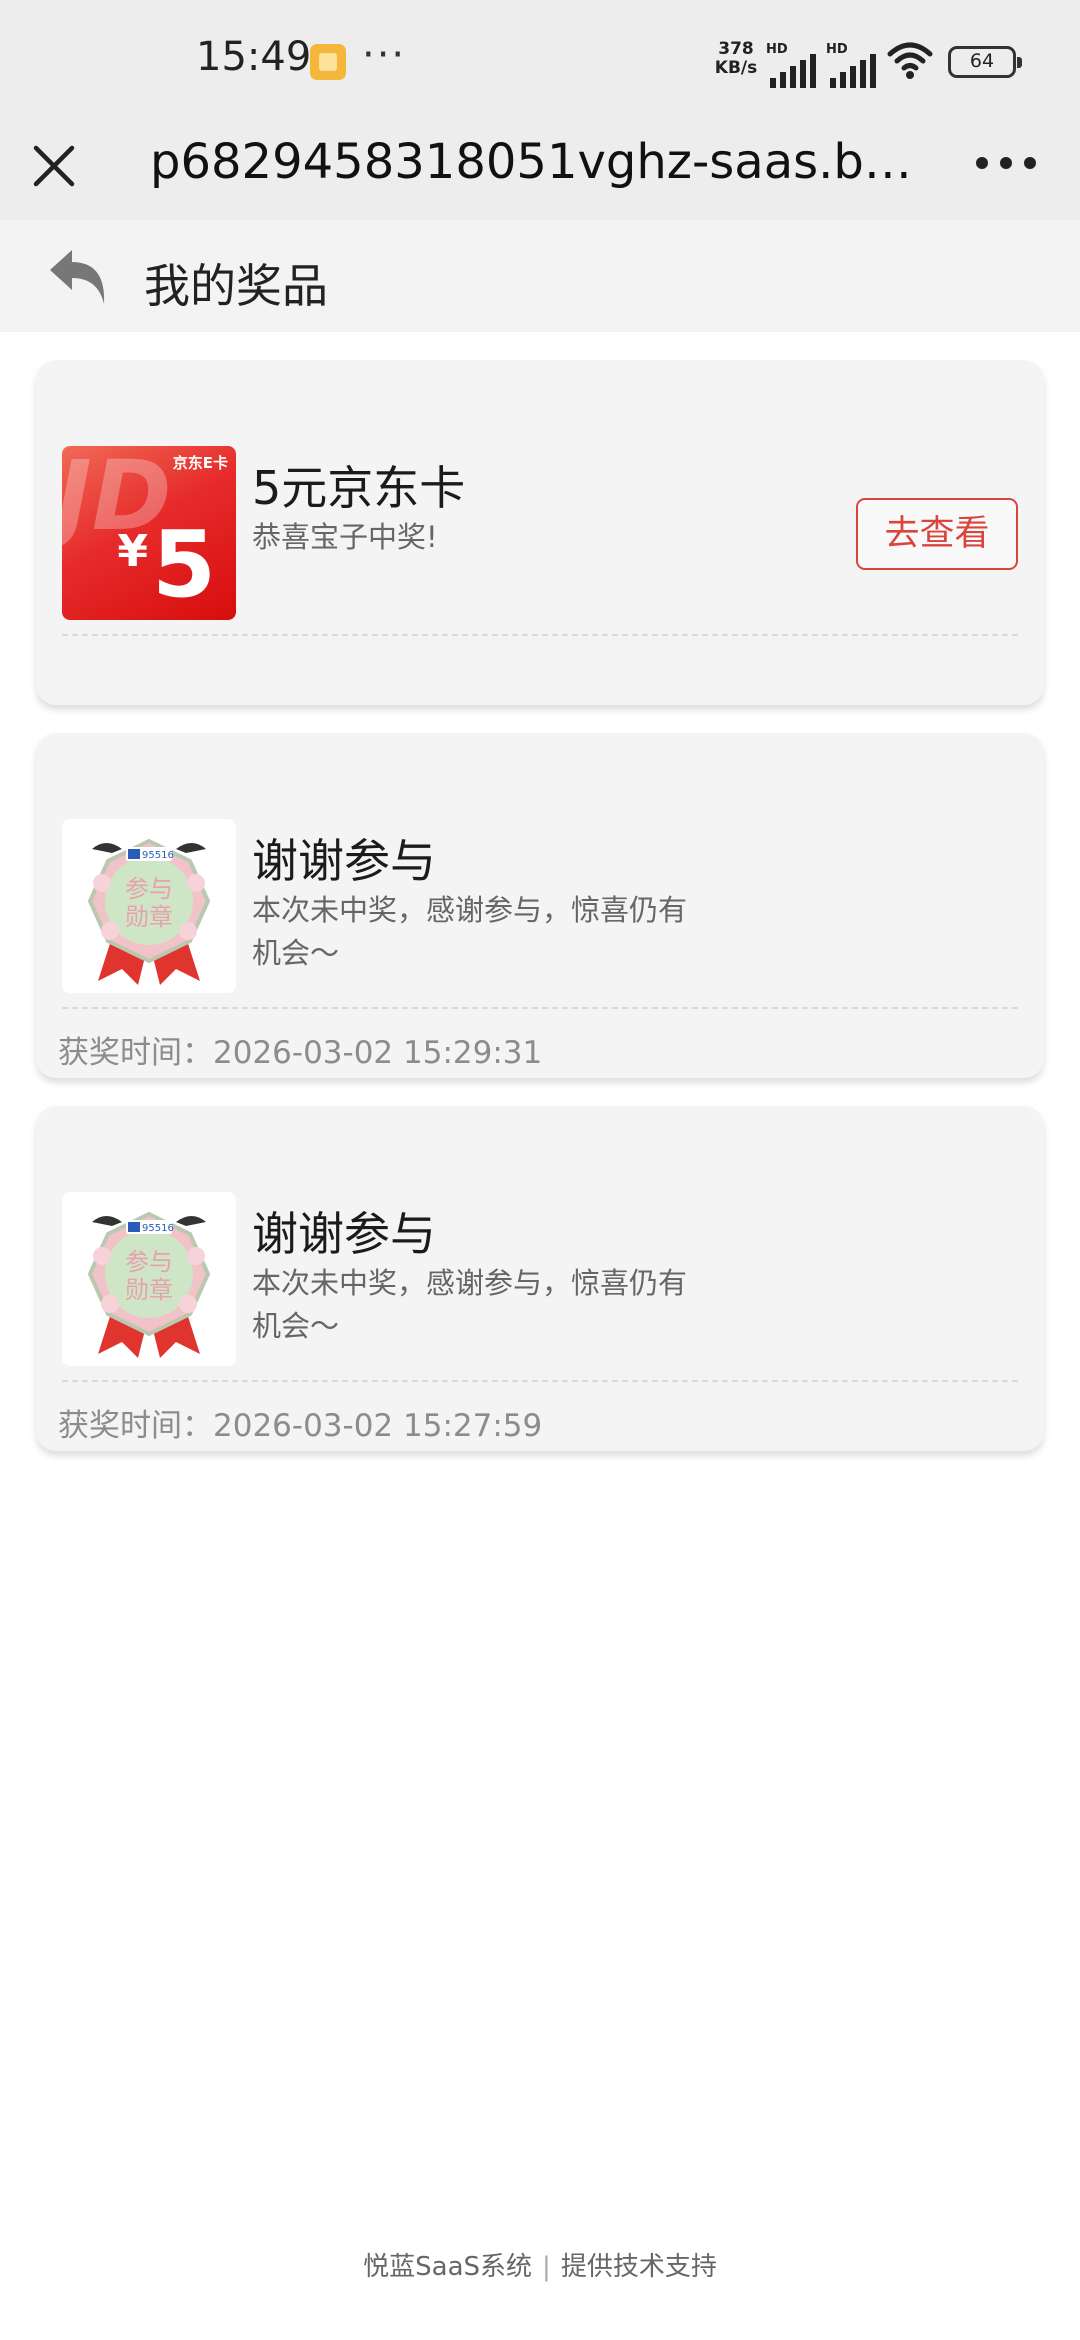 This screenshot has height=2340, width=1080. I want to click on more-notifications-indicator: ···, so click(384, 55).